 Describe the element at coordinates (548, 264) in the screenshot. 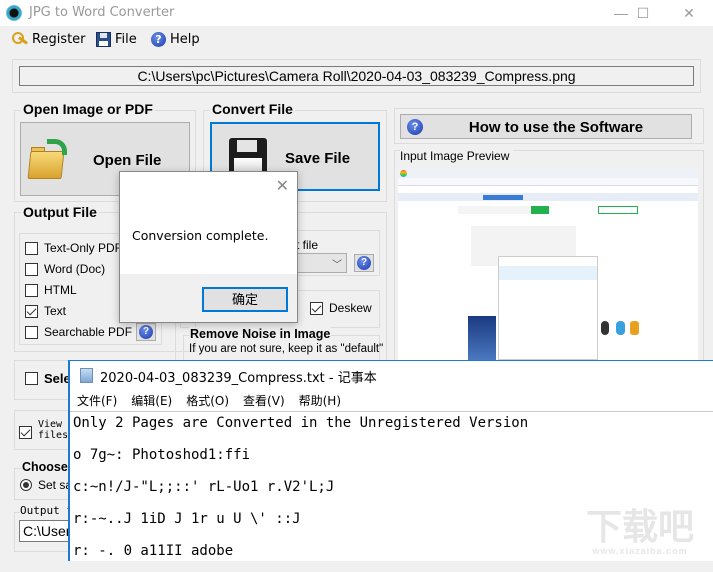

I see `input-image-preview` at that location.